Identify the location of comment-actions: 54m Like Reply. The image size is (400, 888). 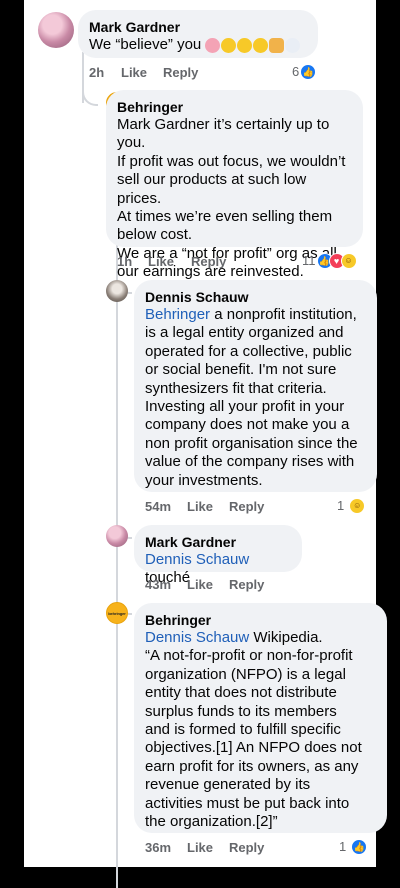
(245, 507).